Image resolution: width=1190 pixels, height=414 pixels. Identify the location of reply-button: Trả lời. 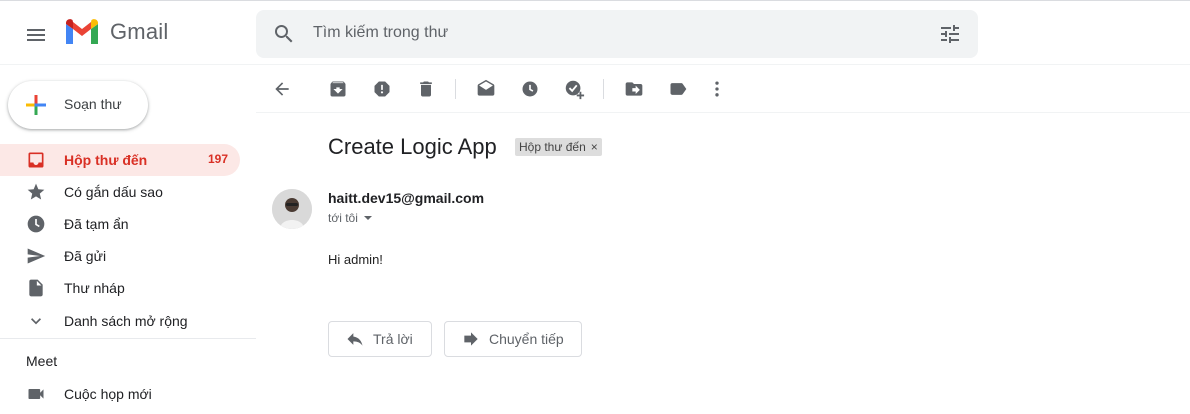
(380, 339).